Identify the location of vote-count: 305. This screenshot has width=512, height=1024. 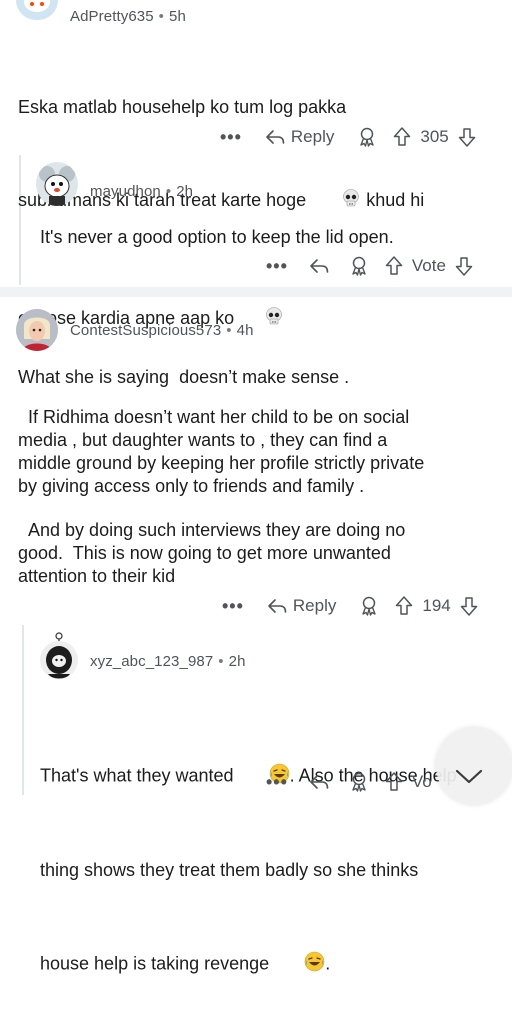
(434, 136).